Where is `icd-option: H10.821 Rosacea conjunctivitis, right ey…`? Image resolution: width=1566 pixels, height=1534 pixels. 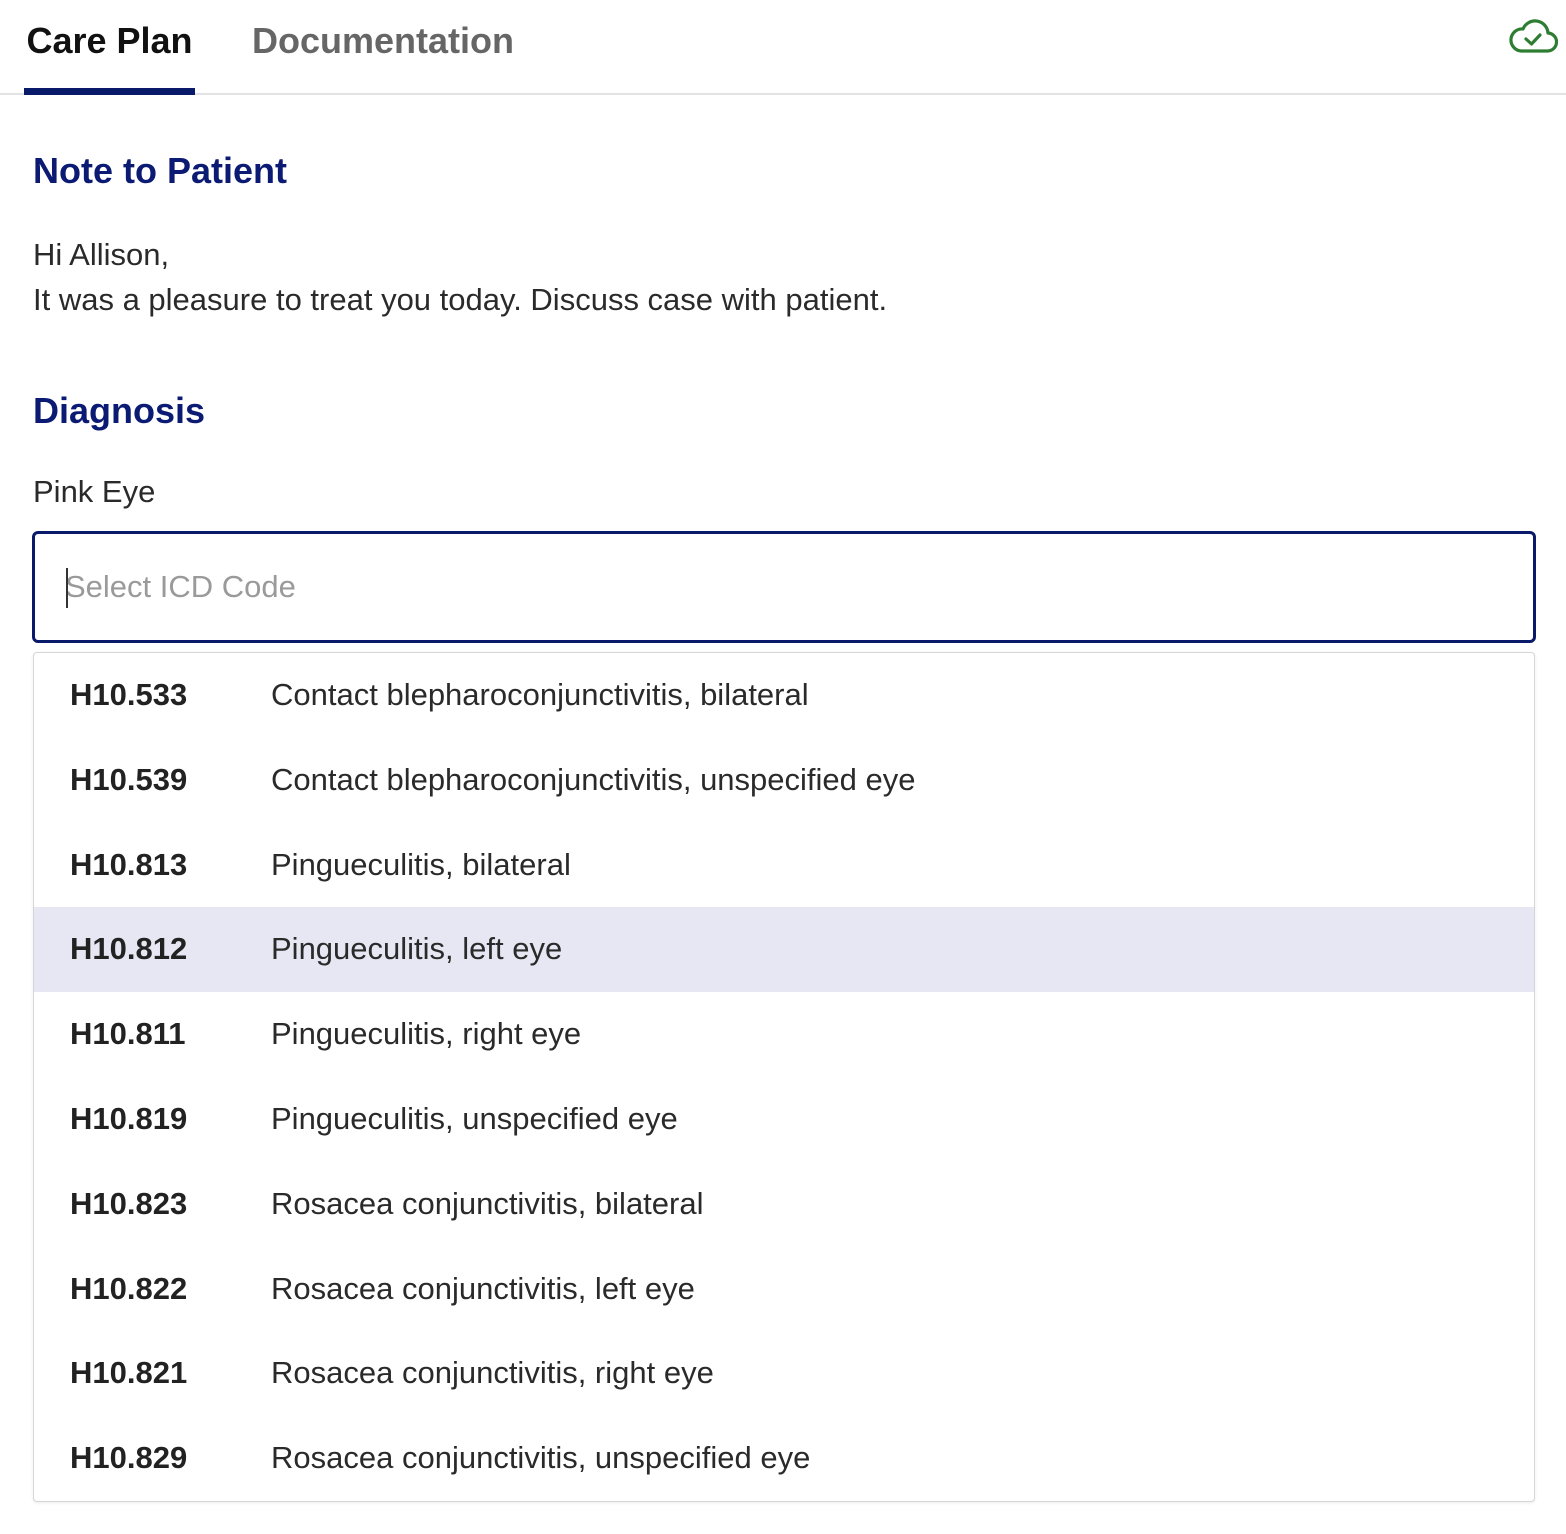 icd-option: H10.821 Rosacea conjunctivitis, right ey… is located at coordinates (784, 1373).